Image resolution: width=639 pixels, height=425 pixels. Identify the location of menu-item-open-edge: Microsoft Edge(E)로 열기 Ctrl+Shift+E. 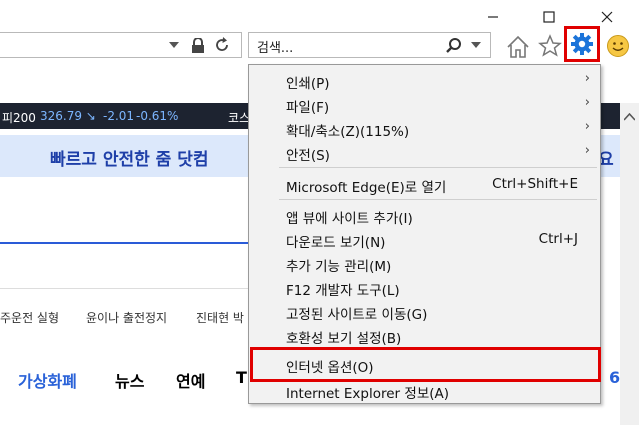
(424, 184).